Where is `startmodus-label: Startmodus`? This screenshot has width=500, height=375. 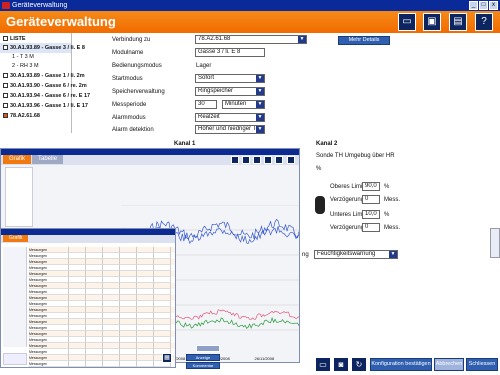
startmodus-label: Startmodus is located at coordinates (127, 79).